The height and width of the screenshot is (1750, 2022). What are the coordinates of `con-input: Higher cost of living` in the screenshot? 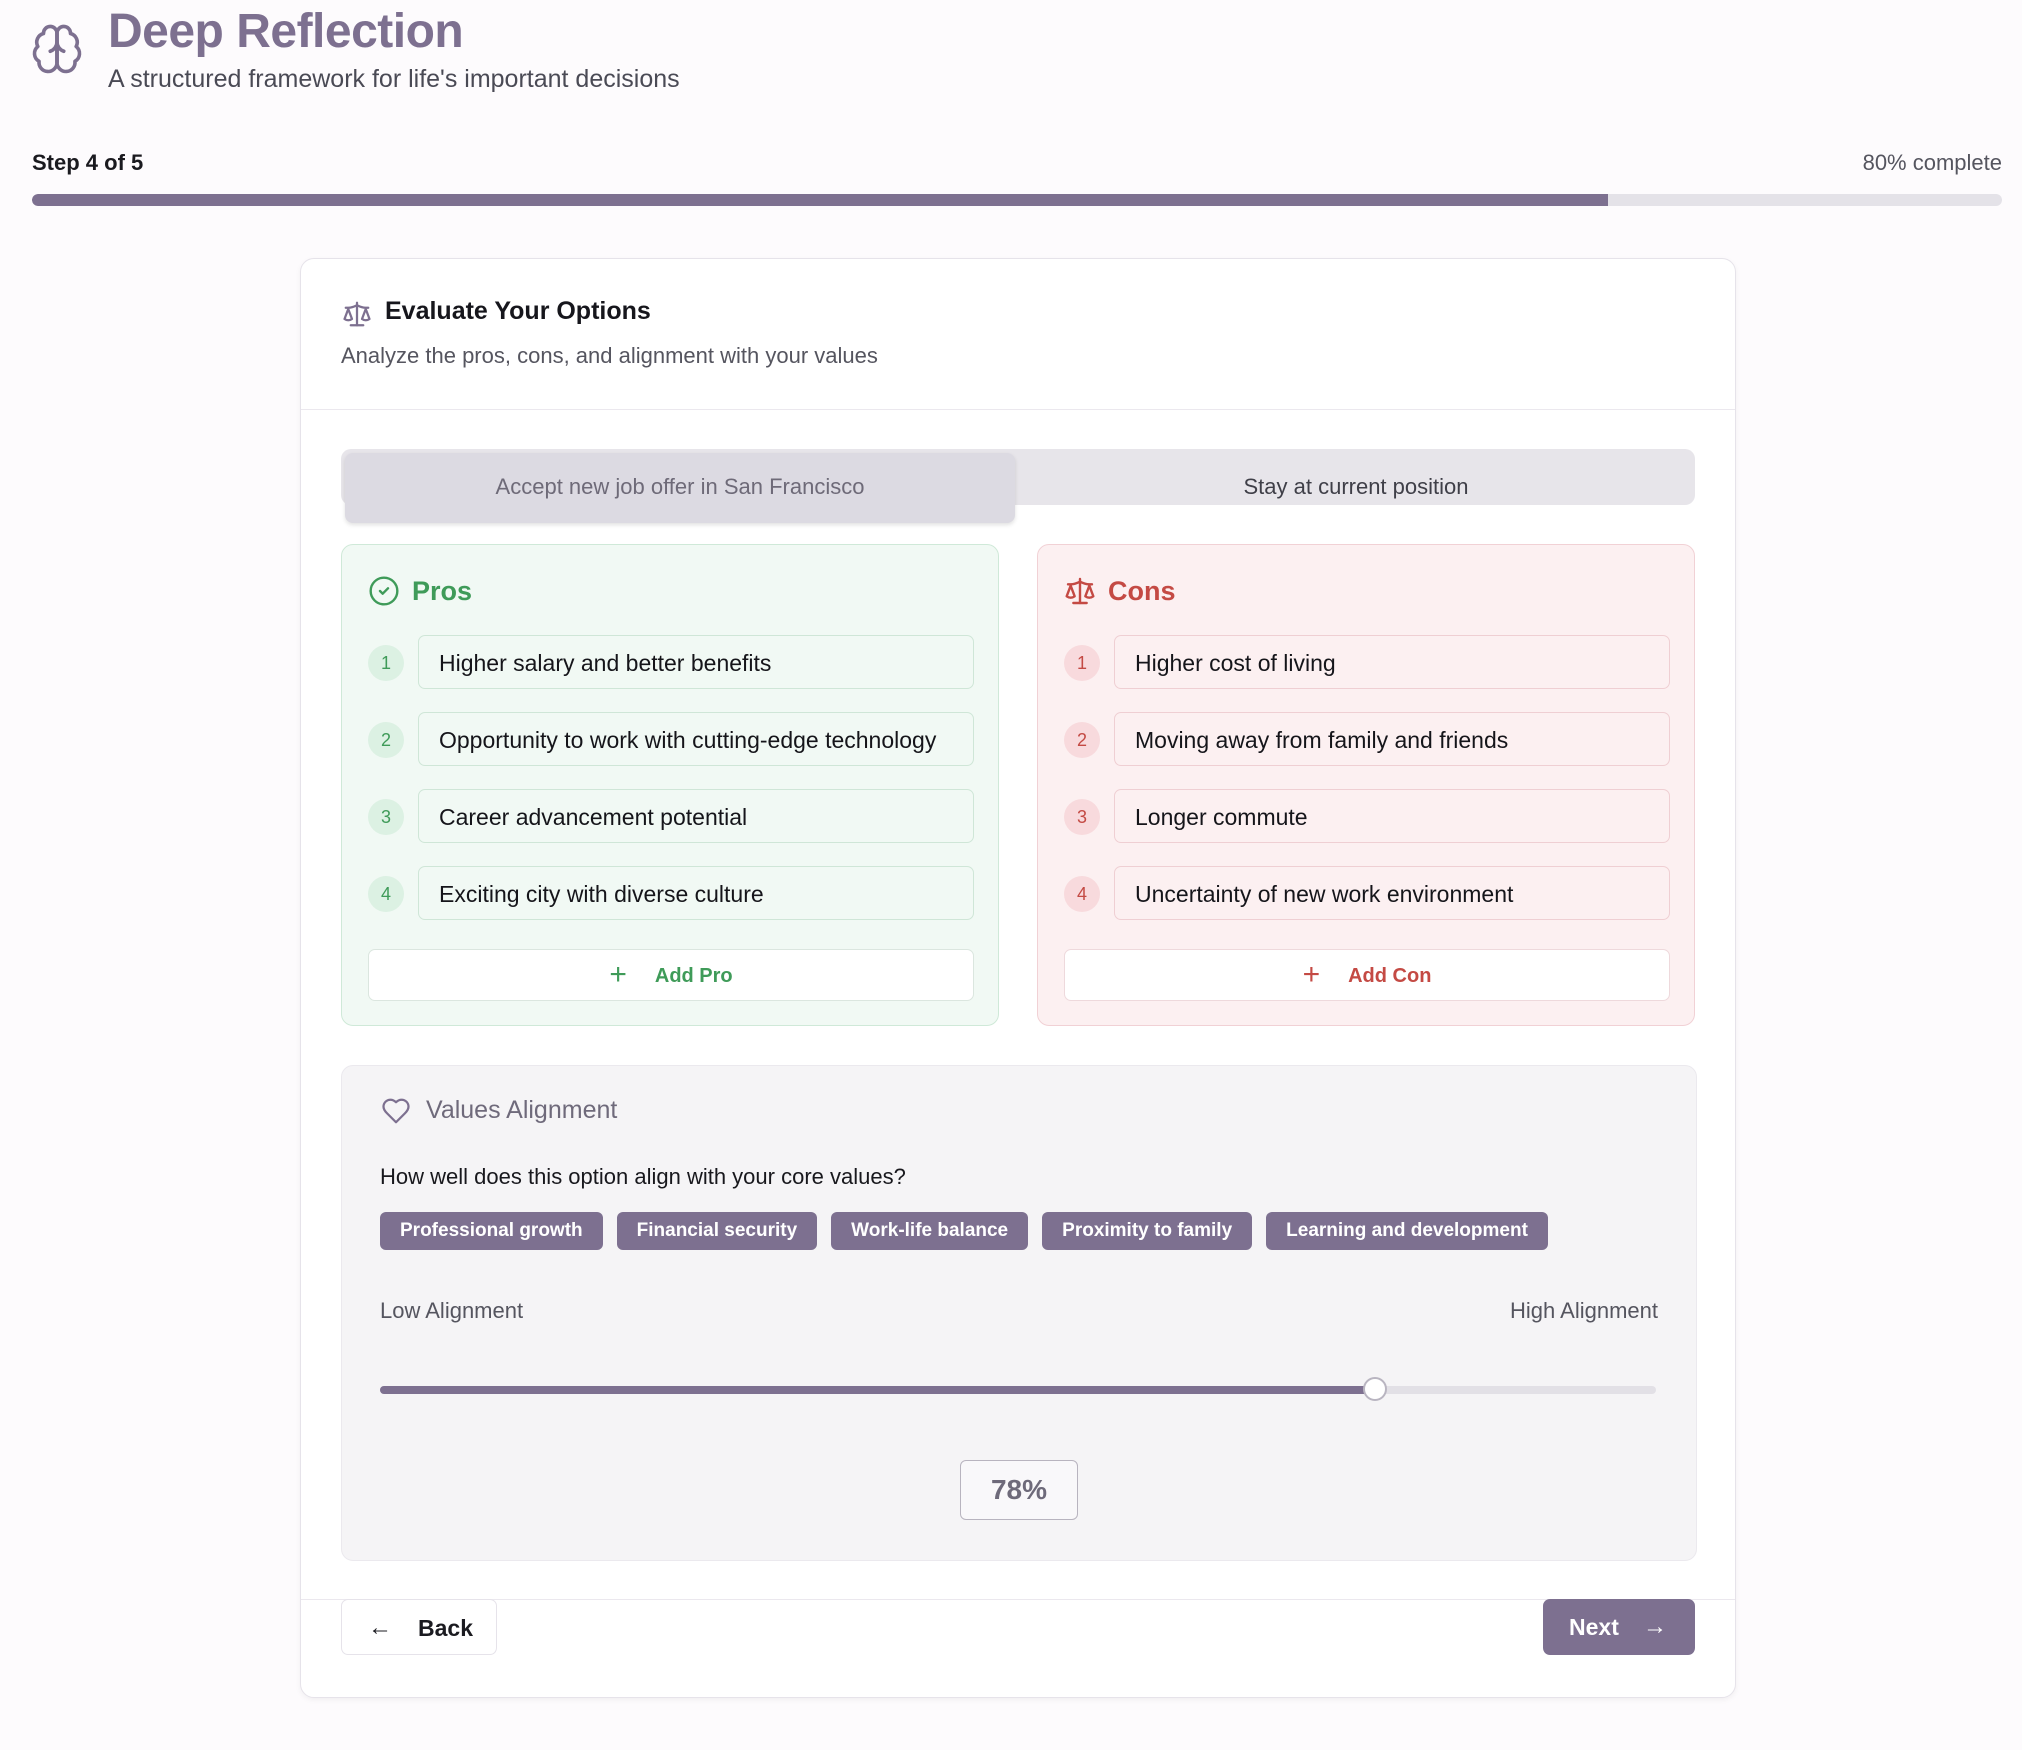 It's located at (1392, 662).